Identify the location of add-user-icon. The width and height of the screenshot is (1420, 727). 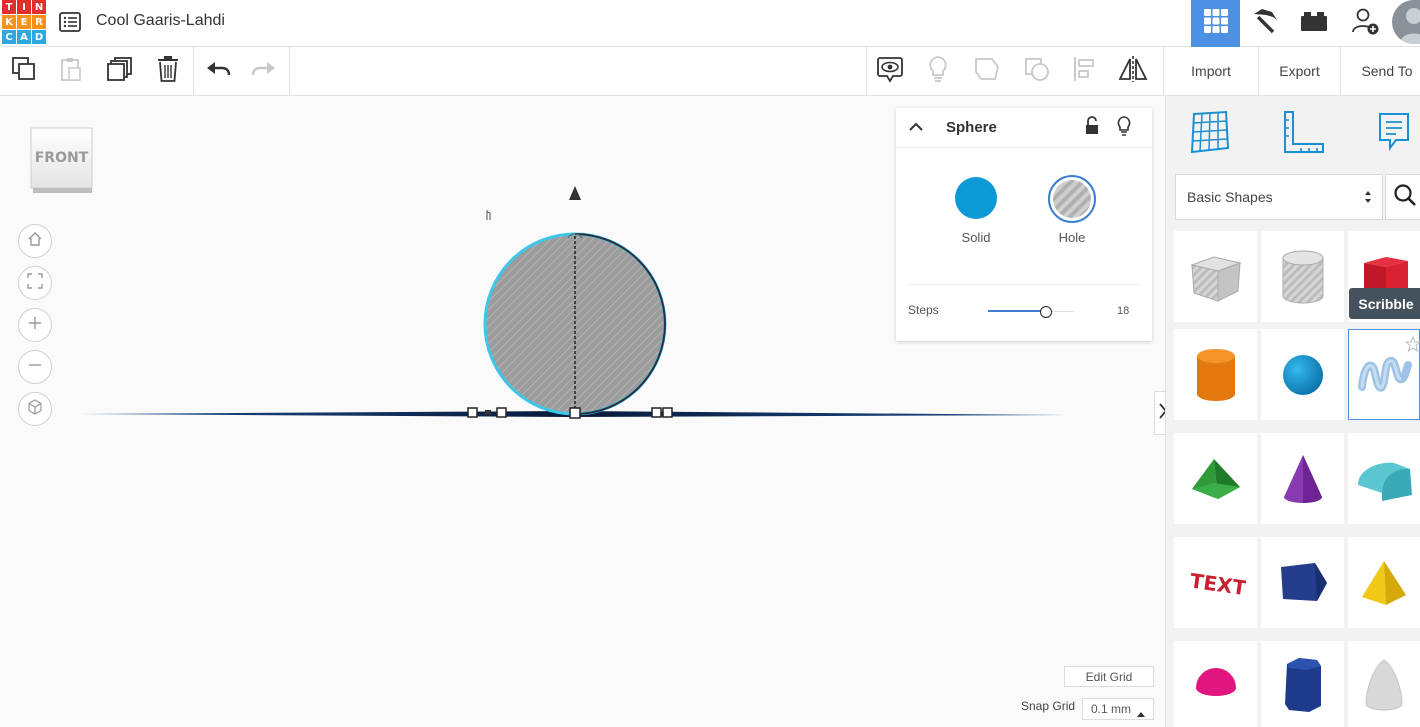
(1365, 23).